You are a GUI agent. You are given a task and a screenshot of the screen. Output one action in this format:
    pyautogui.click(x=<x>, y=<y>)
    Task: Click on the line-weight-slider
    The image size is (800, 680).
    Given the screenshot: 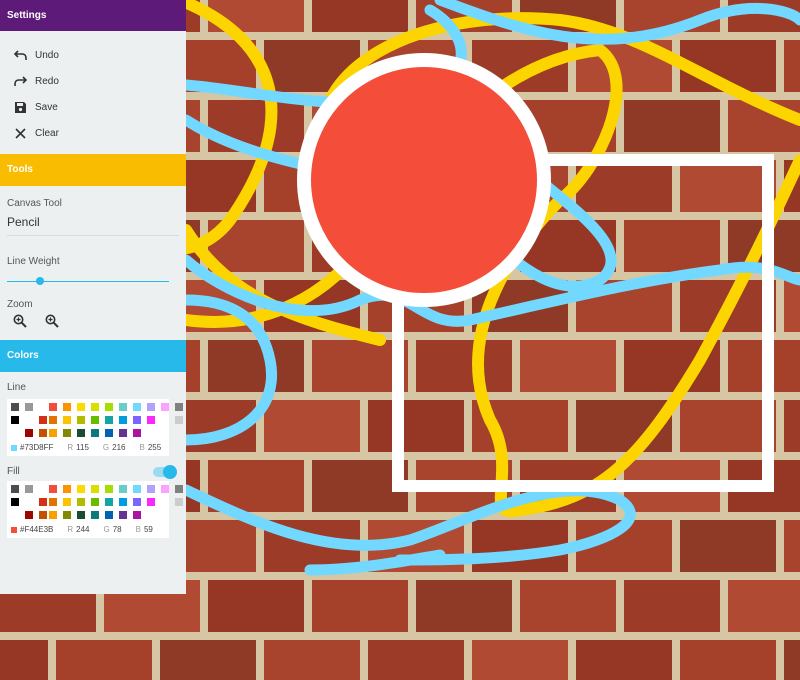 What is the action you would take?
    pyautogui.click(x=93, y=282)
    